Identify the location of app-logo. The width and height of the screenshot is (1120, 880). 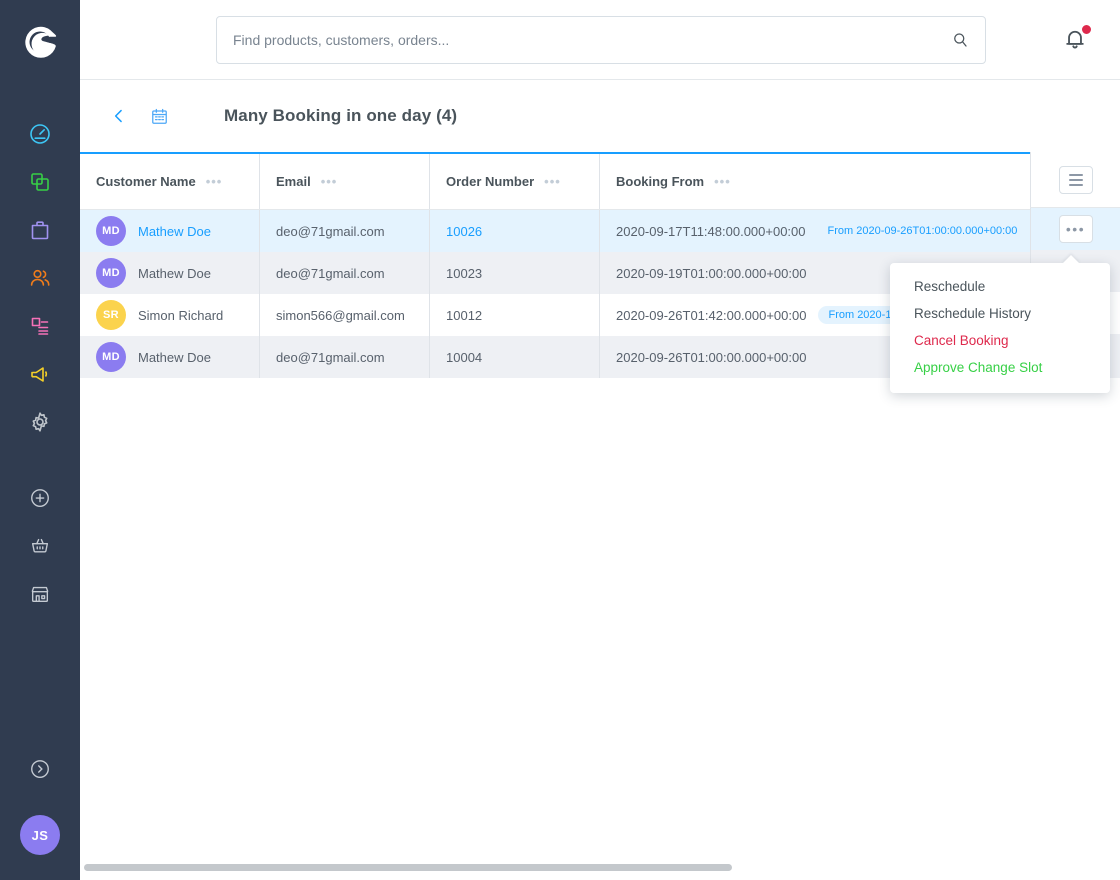
(40, 42).